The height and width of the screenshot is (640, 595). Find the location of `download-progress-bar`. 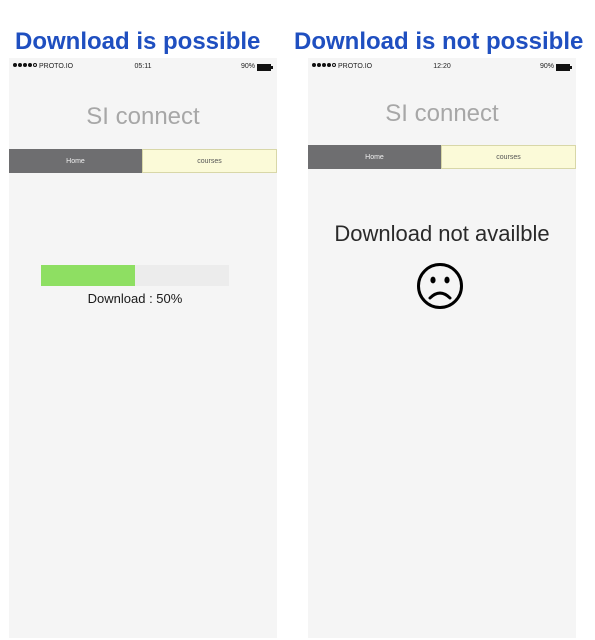

download-progress-bar is located at coordinates (135, 275).